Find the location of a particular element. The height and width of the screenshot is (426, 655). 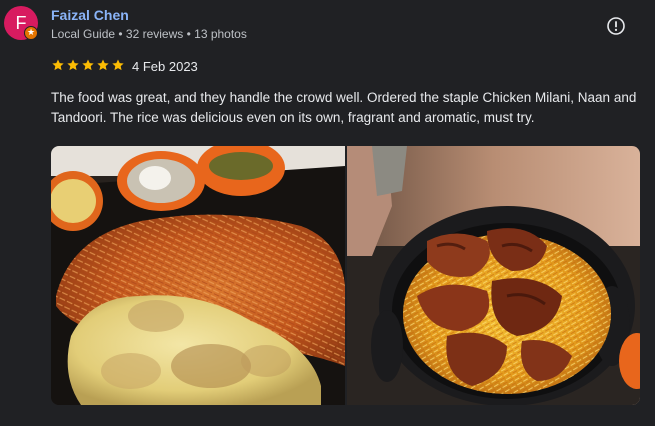

report-review-button is located at coordinates (616, 26).